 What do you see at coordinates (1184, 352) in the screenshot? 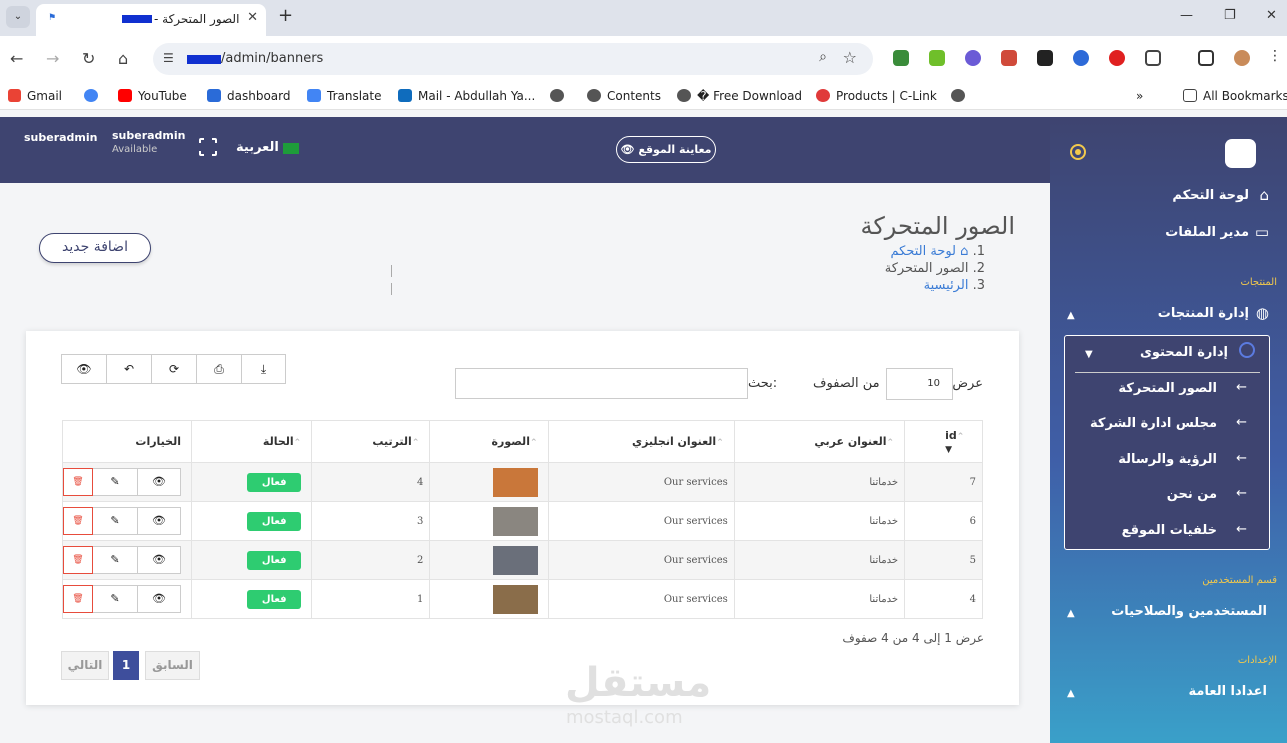
I see `submenu-title: إدارة المحتوى` at bounding box center [1184, 352].